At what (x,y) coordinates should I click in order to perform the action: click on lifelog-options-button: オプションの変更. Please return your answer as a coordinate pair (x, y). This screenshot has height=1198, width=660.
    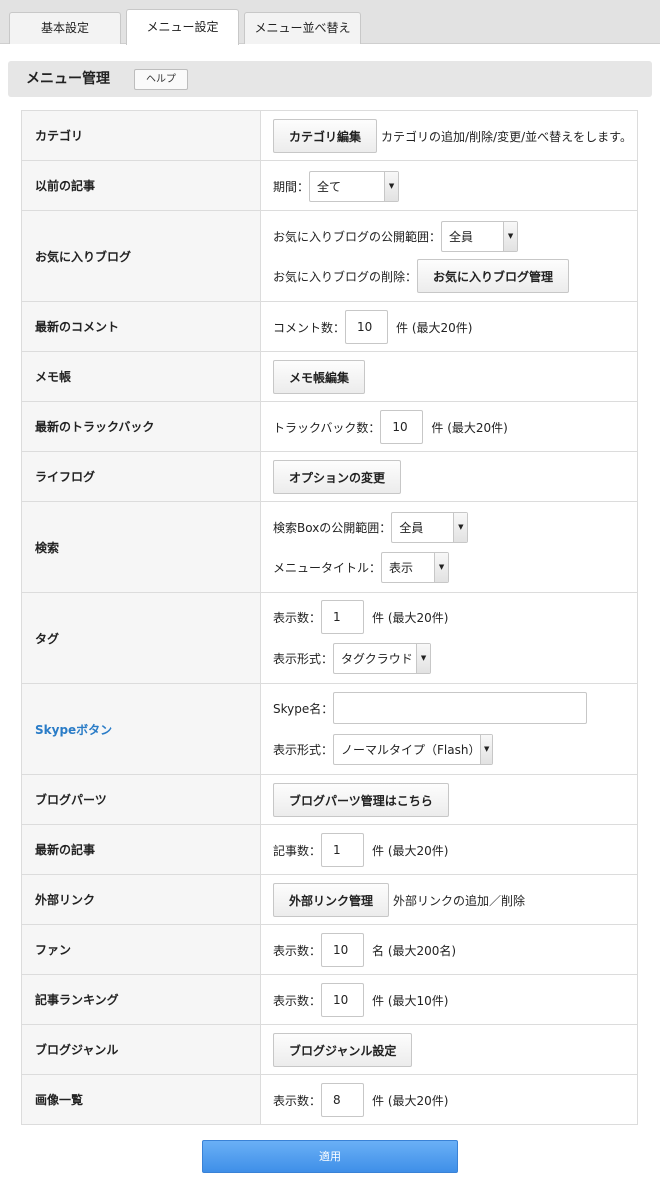
    Looking at the image, I should click on (337, 477).